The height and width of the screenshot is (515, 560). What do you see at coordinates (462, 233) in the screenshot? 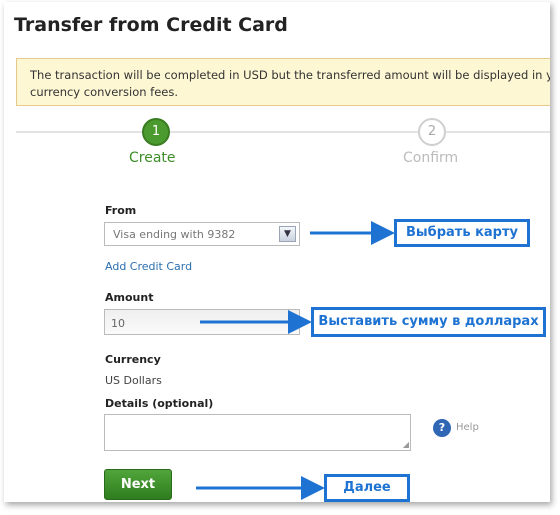
I see `callout-select-card: Выбрать карту` at bounding box center [462, 233].